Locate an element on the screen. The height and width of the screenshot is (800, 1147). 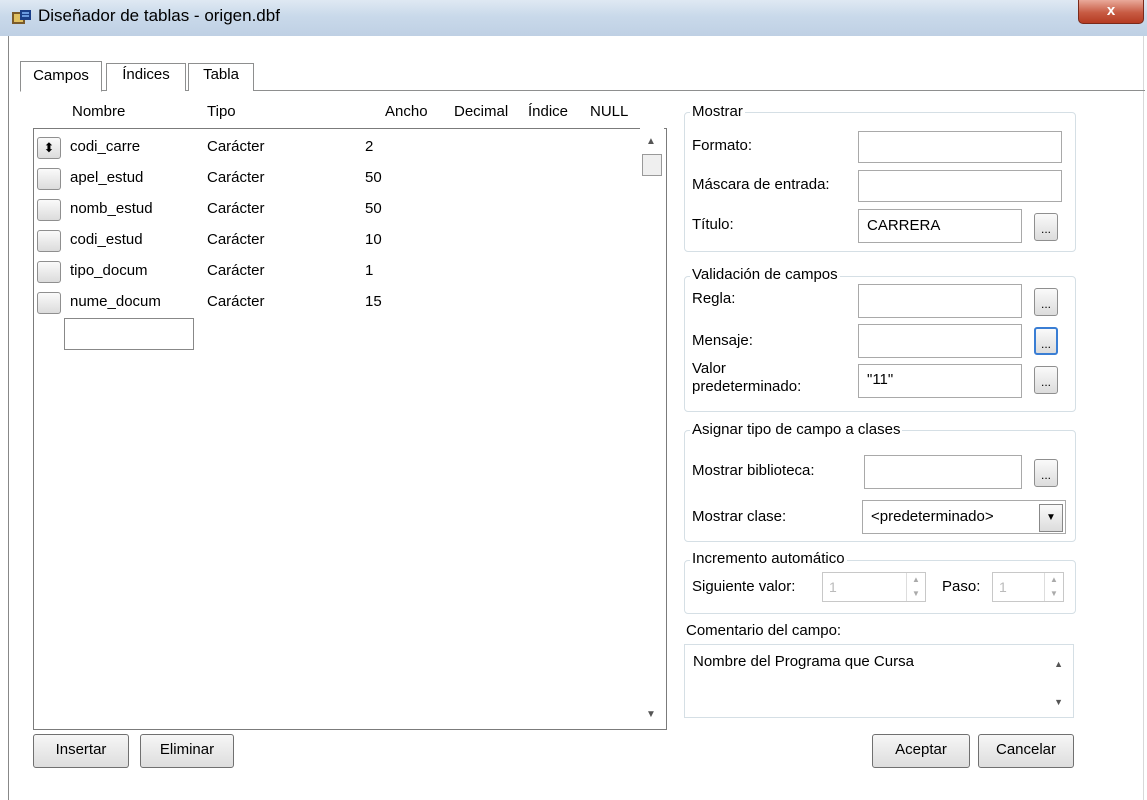
scrollbar-thumb is located at coordinates (652, 165).